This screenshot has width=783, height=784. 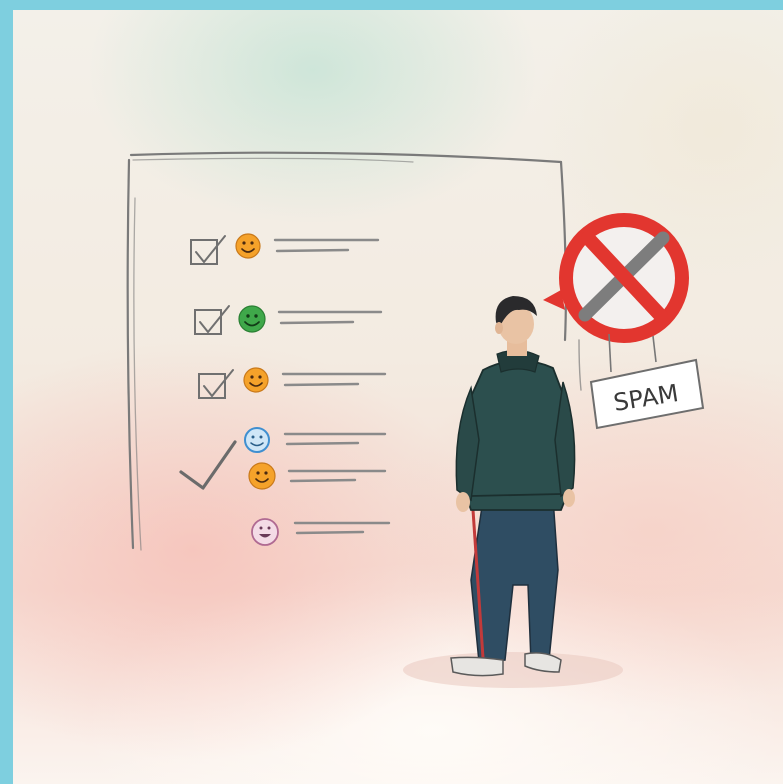 What do you see at coordinates (513, 486) in the screenshot?
I see `person` at bounding box center [513, 486].